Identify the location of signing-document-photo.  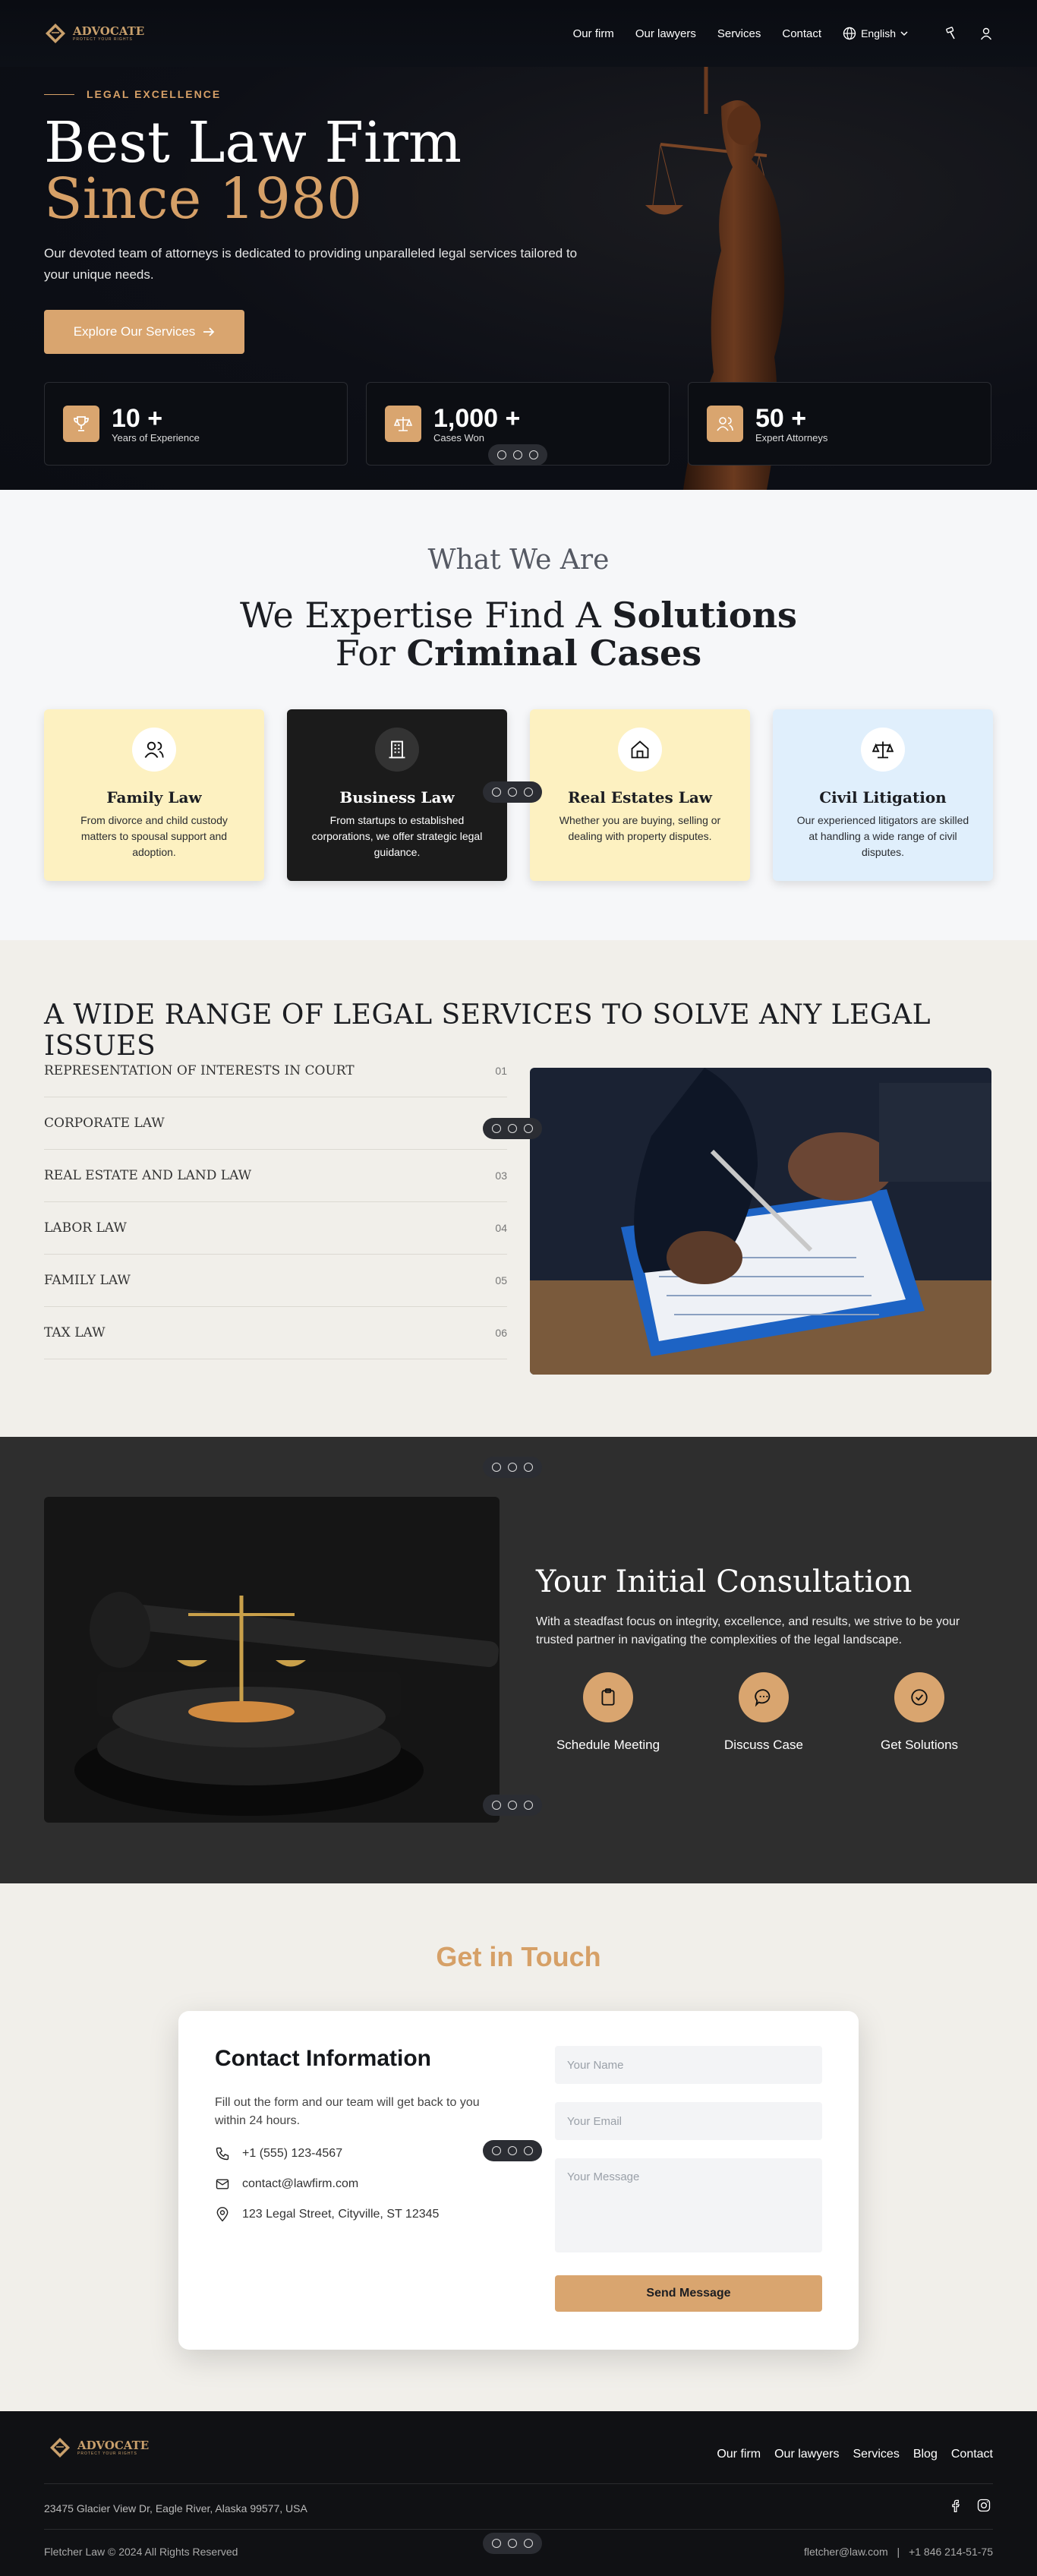
(760, 1221).